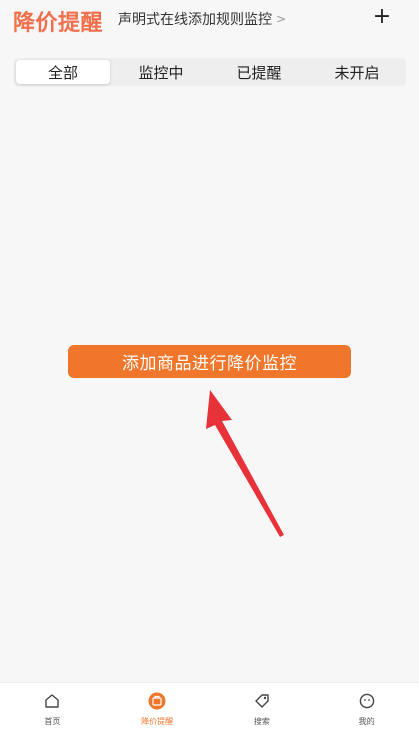  I want to click on arrow-annotation-icon, so click(245, 463).